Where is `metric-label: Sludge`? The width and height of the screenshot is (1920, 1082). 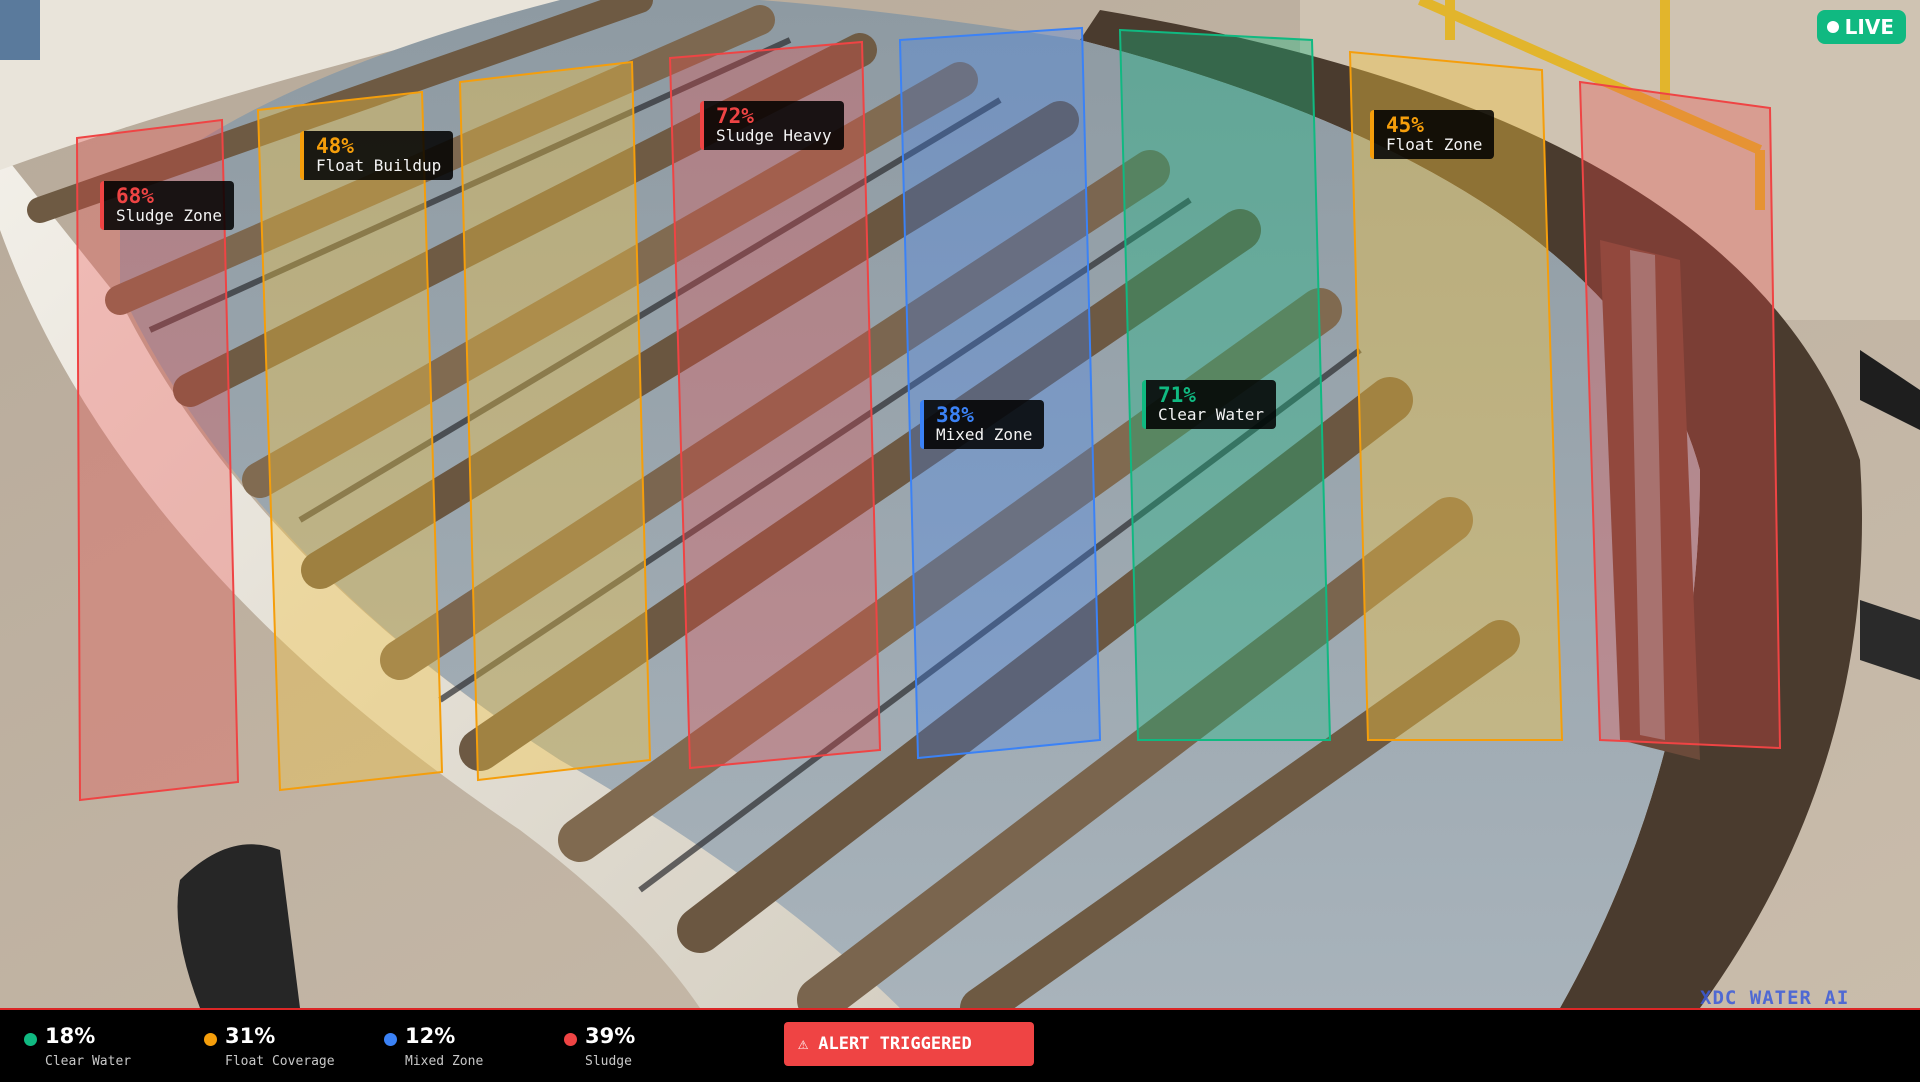
metric-label: Sludge is located at coordinates (608, 1061).